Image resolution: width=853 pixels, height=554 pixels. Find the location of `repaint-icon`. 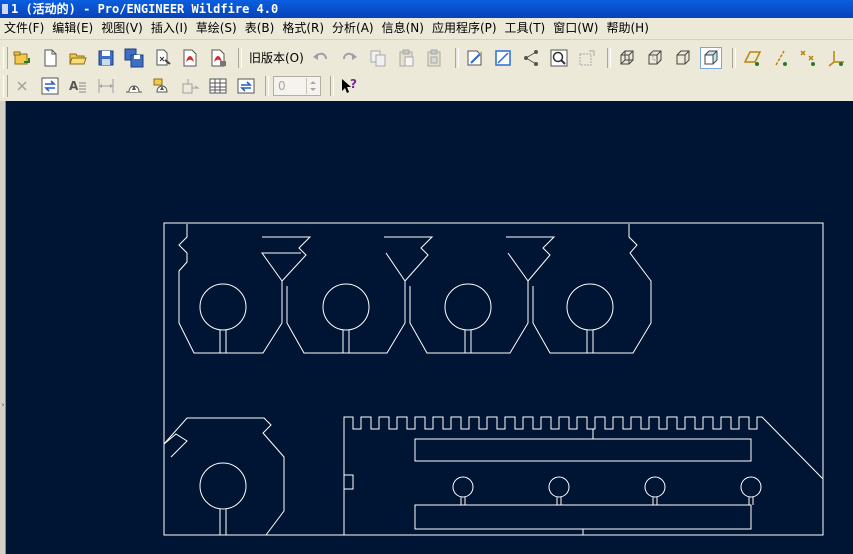

repaint-icon is located at coordinates (503, 58).